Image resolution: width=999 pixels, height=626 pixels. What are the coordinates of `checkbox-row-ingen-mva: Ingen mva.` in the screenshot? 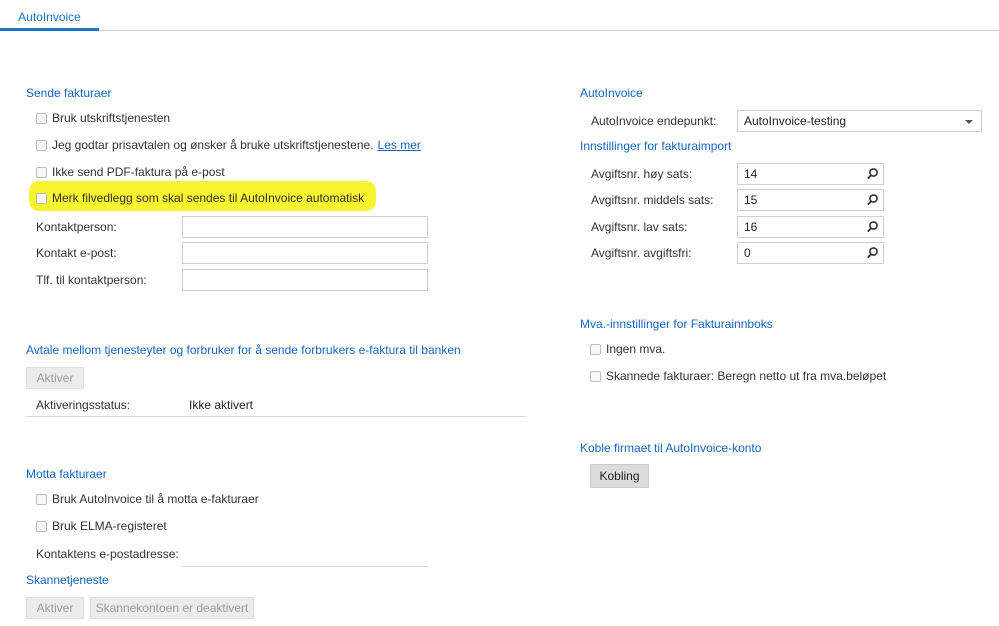 It's located at (627, 349).